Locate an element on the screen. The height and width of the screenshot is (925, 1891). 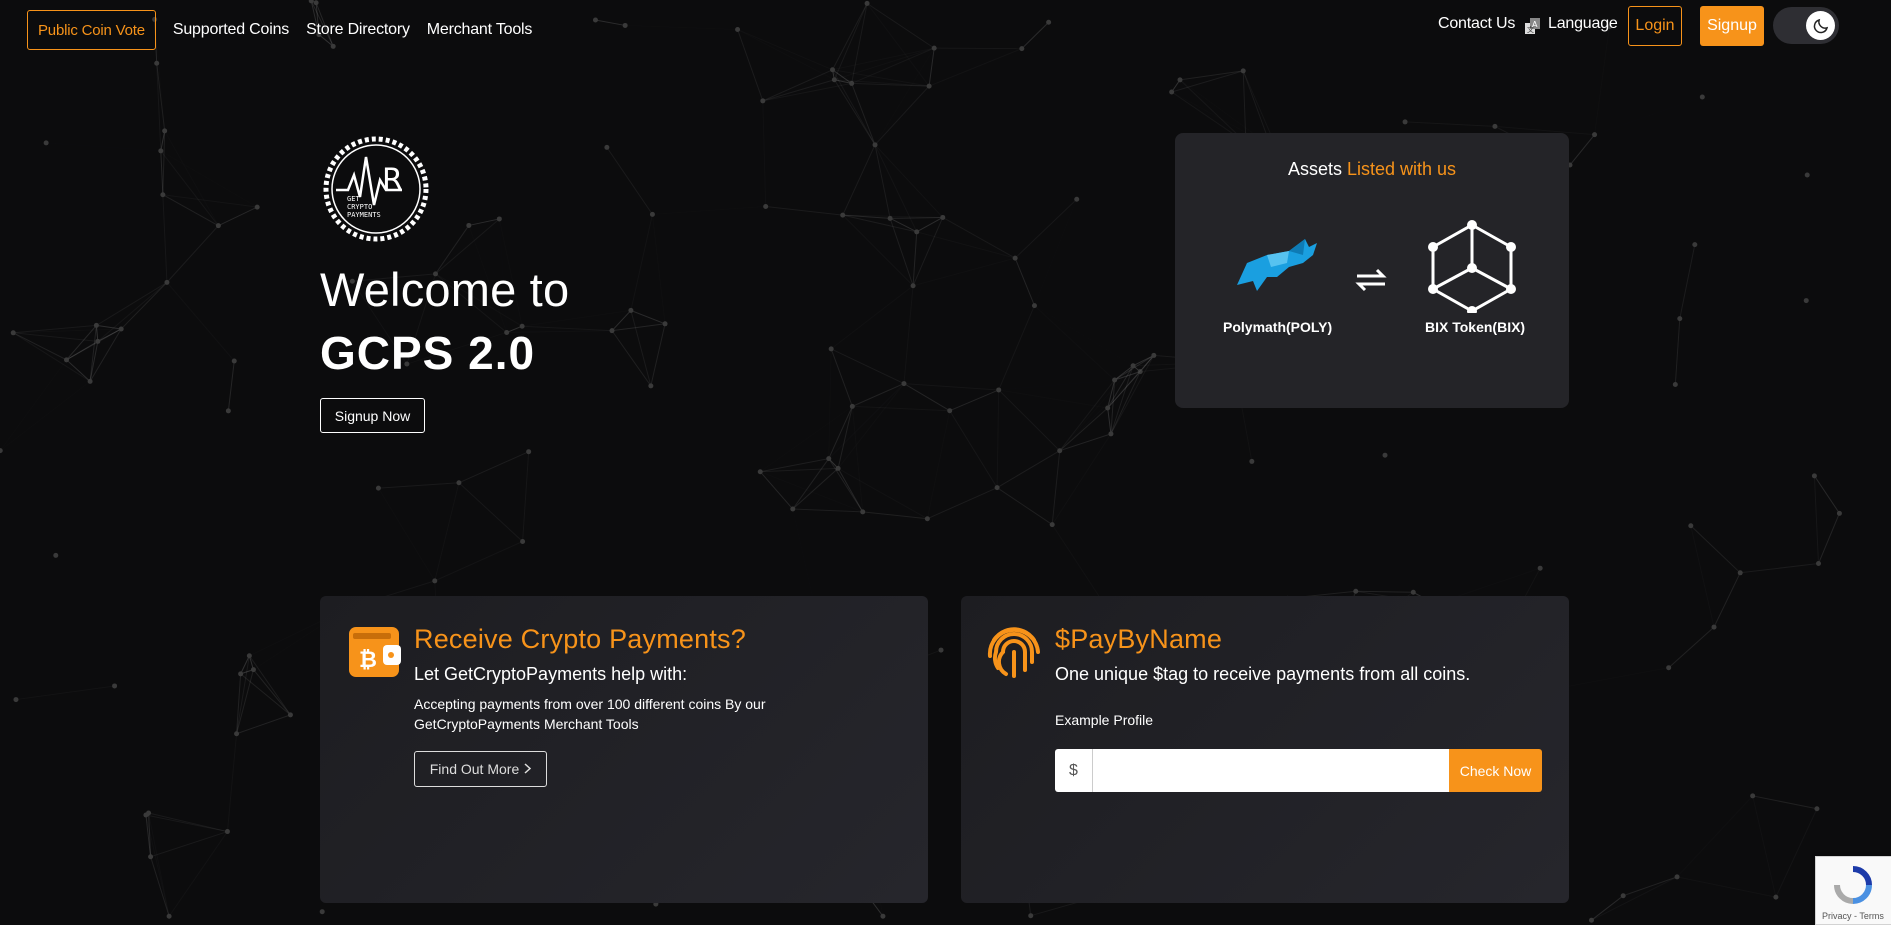
gcp-logo: R GET CRYPTO PAYMENTS is located at coordinates (376, 189).